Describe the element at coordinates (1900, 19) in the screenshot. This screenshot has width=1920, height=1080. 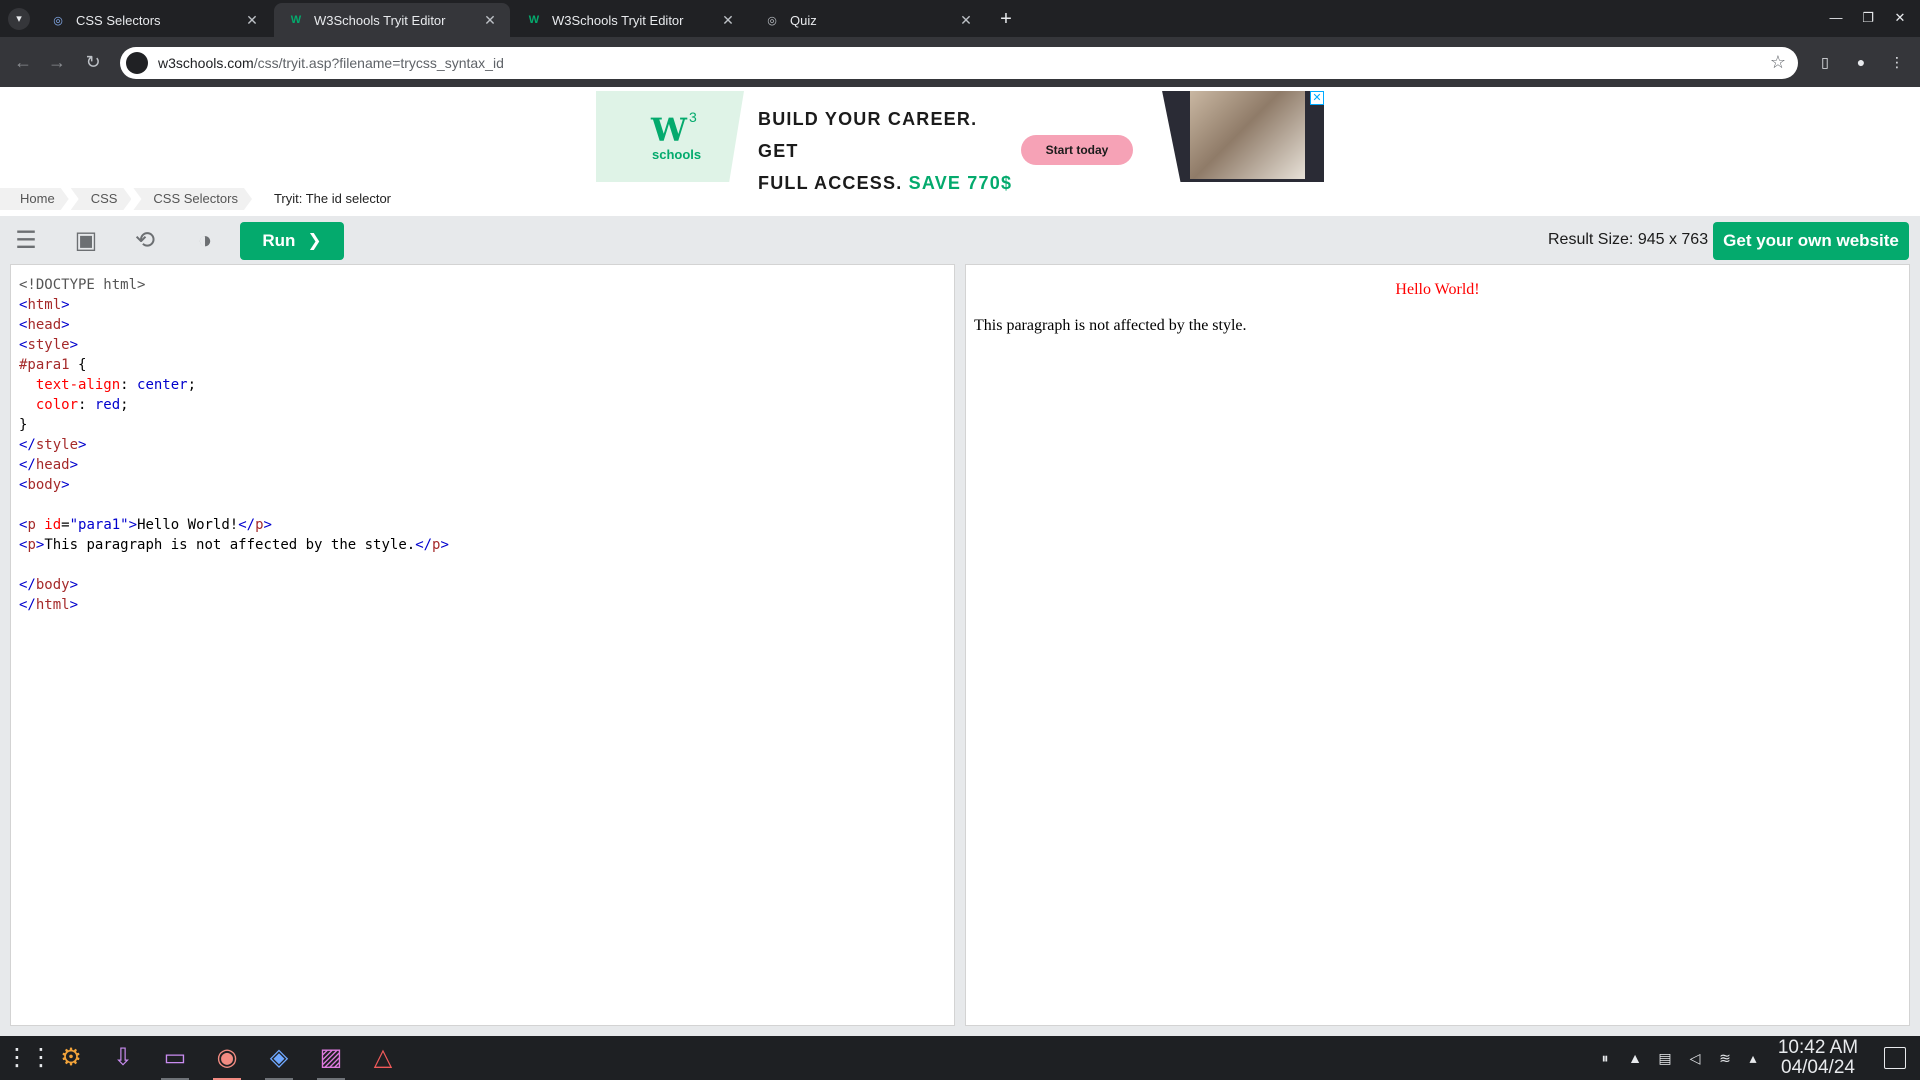
I see `close-window-icon: ✕` at that location.